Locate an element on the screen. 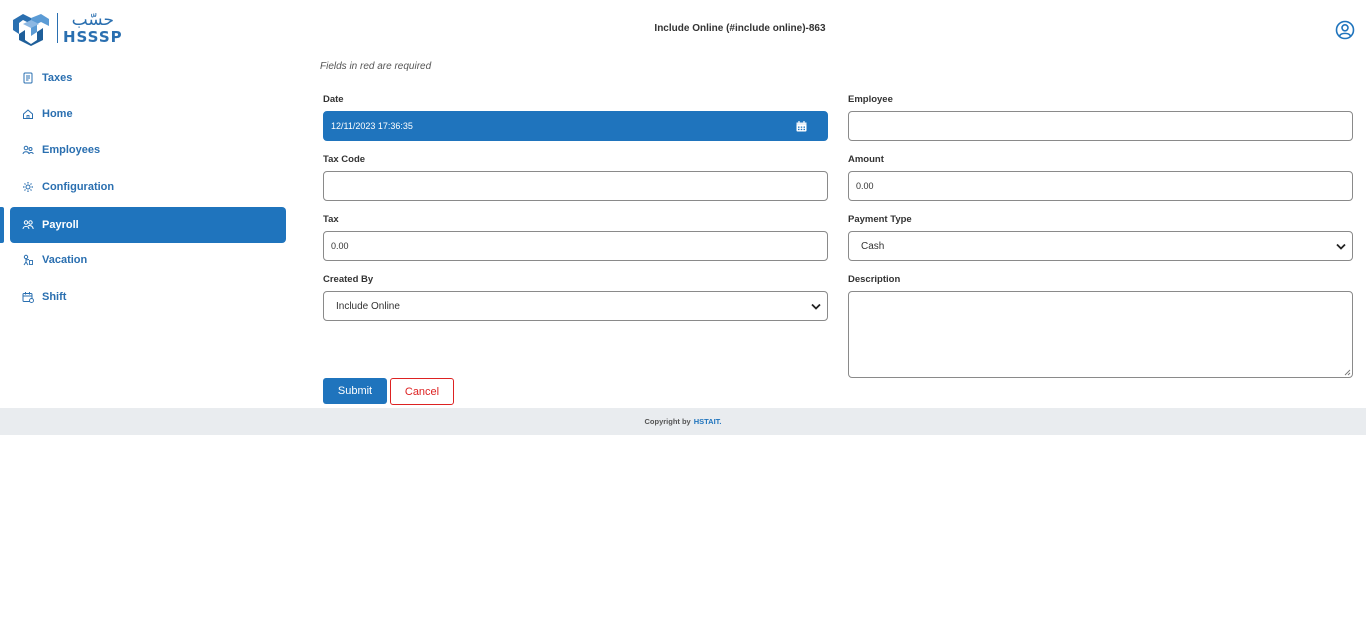 Image resolution: width=1366 pixels, height=632 pixels. sidebar-item-label: Shift is located at coordinates (54, 297).